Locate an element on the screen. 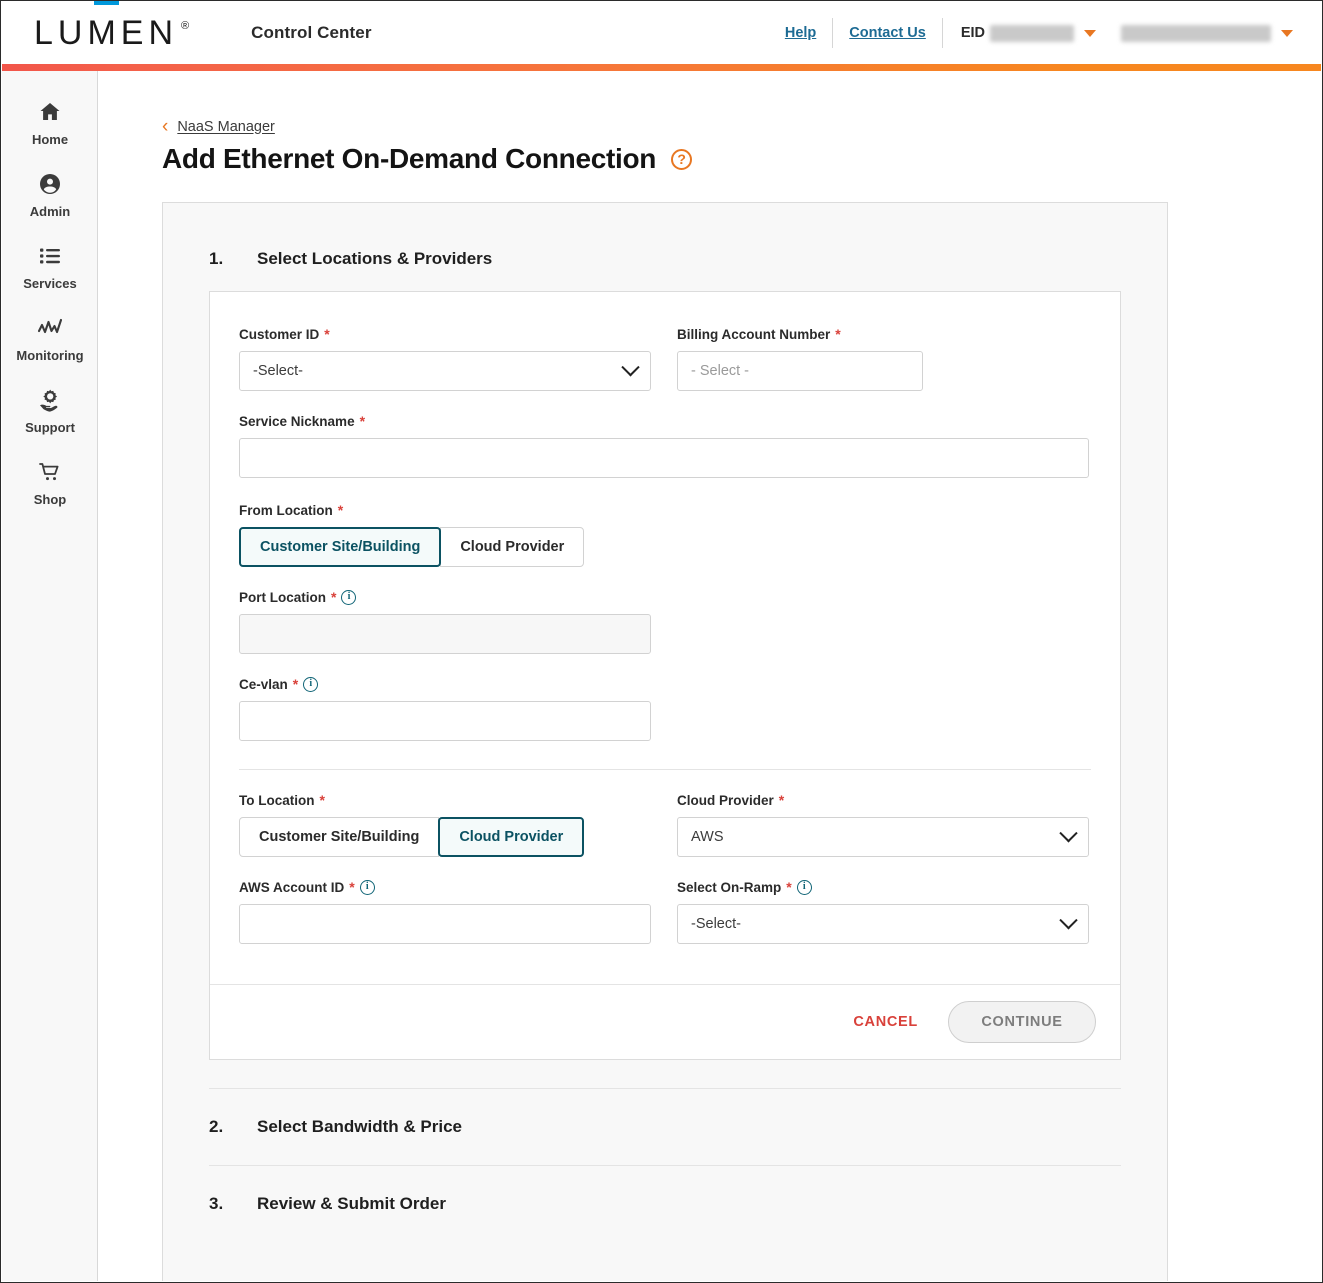  sidebar-item-label: Home is located at coordinates (50, 139).